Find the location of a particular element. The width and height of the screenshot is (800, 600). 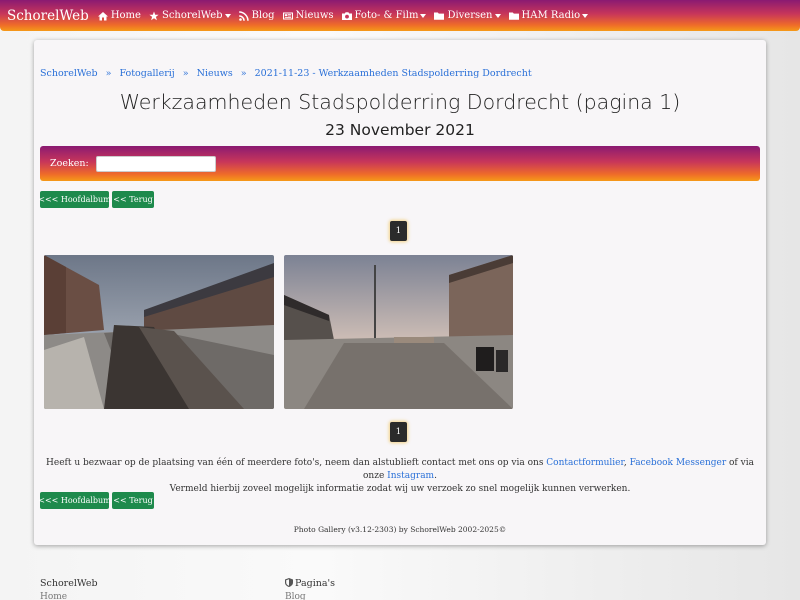

breadcrumb-link-schorelweb: SchorelWeb is located at coordinates (69, 73).